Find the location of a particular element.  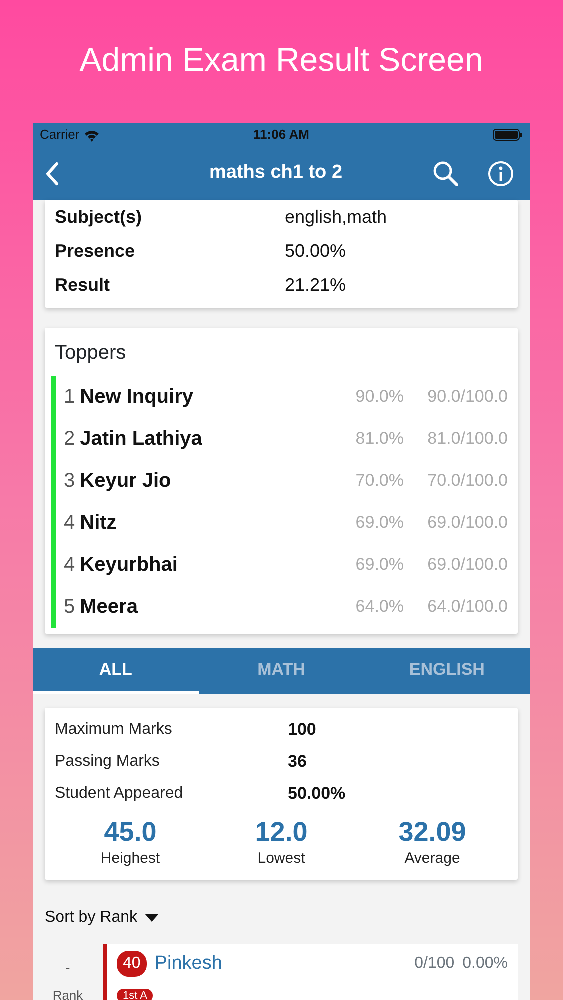

stat-label: Lowest is located at coordinates (281, 858).